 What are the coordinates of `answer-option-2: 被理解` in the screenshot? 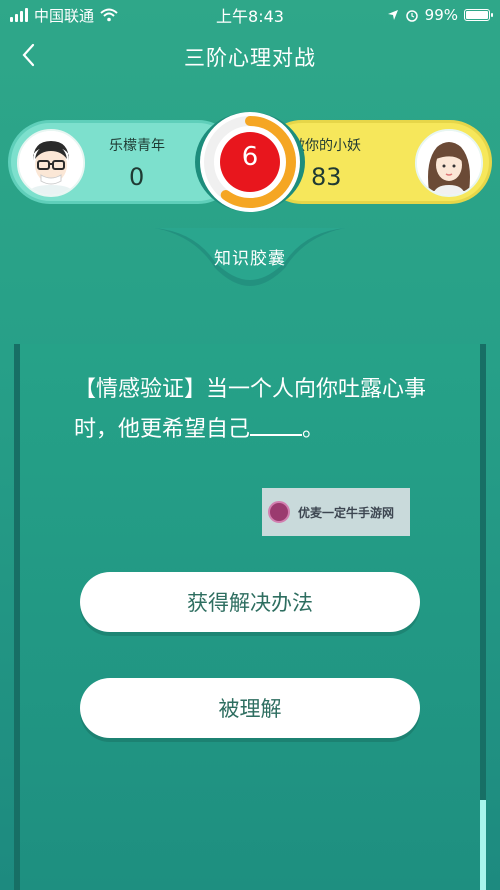 It's located at (250, 708).